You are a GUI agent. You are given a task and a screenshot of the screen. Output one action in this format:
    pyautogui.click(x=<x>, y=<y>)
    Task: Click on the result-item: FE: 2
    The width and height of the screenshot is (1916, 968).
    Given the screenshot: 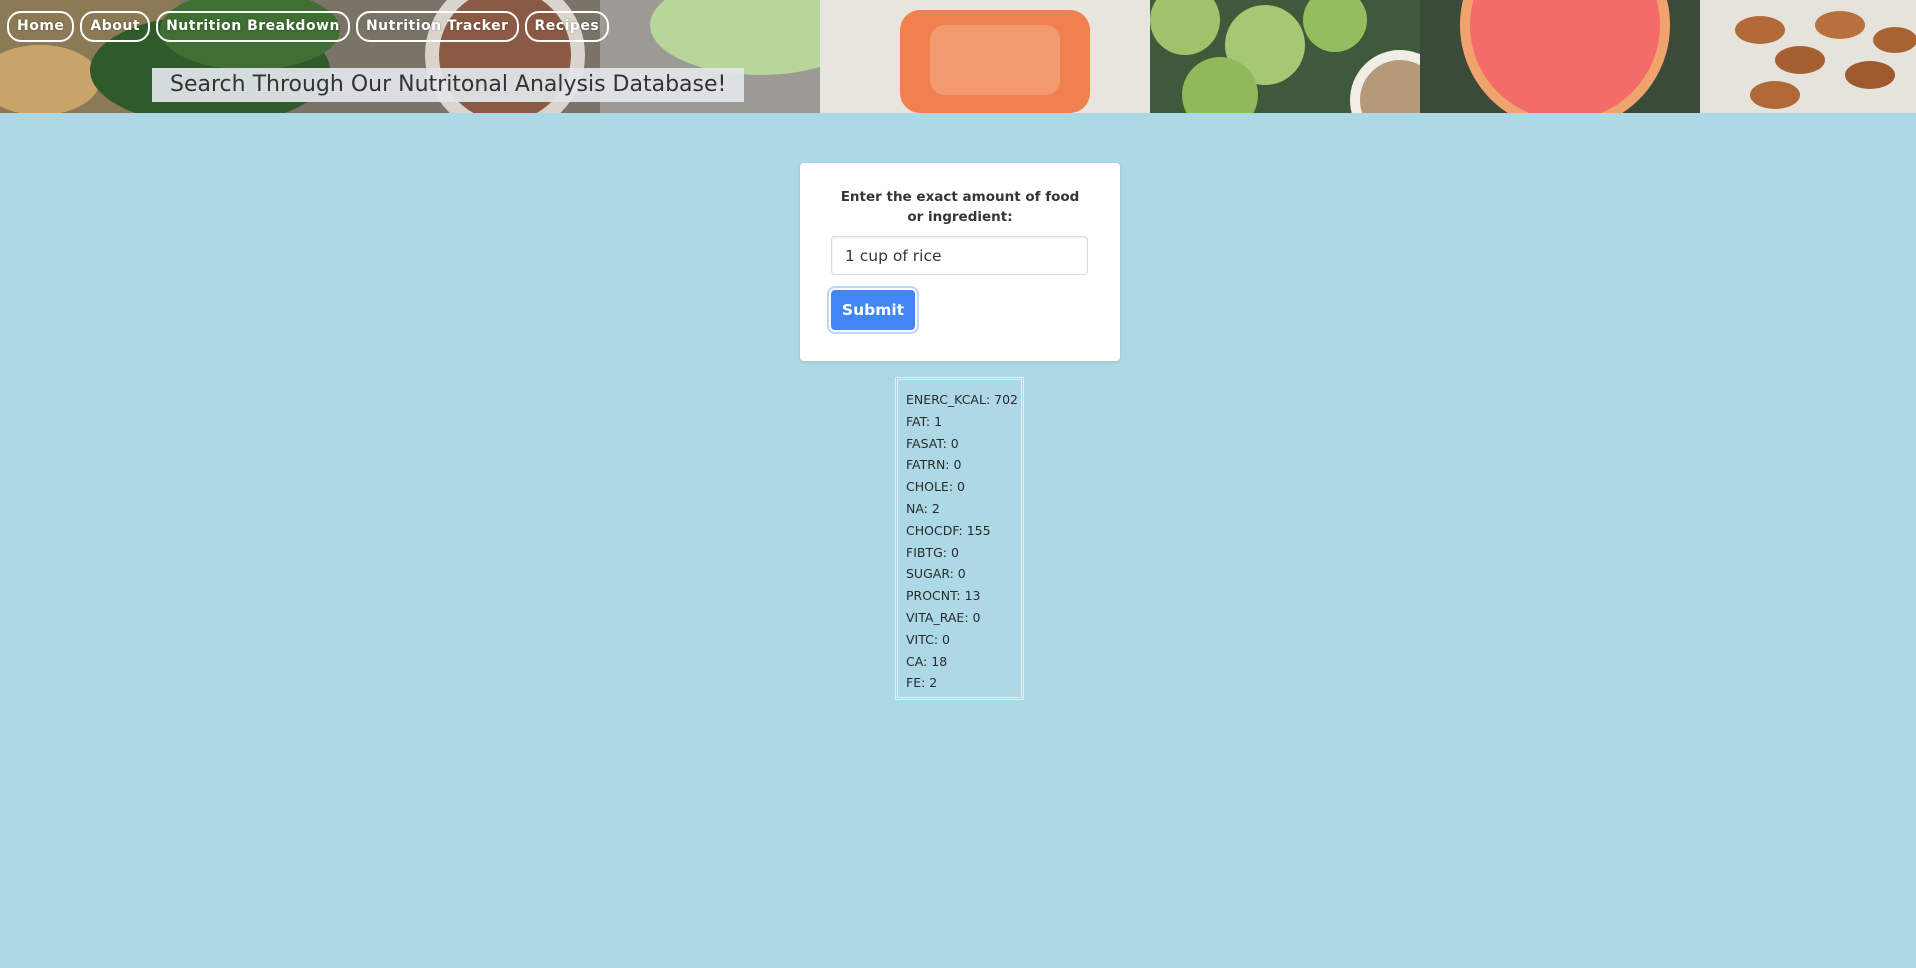 What is the action you would take?
    pyautogui.click(x=922, y=683)
    